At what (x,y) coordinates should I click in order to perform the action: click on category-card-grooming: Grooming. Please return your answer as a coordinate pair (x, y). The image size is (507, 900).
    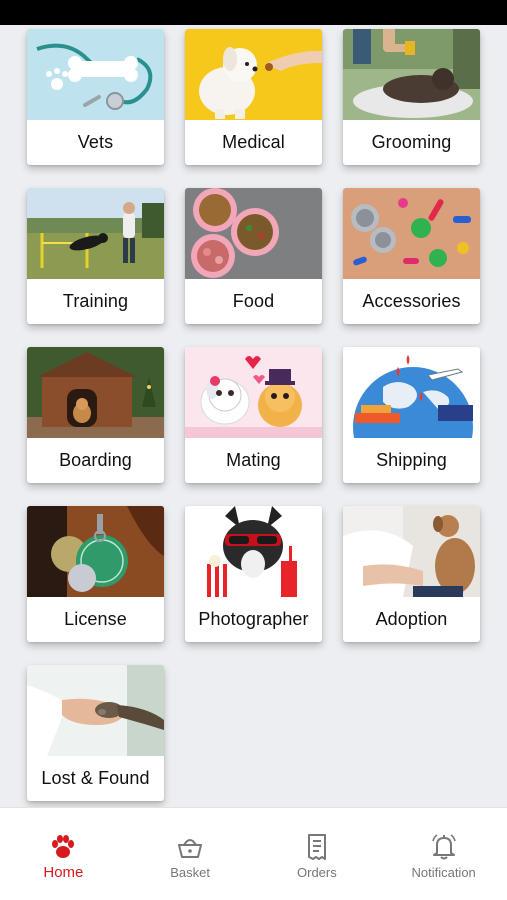
    Looking at the image, I should click on (411, 97).